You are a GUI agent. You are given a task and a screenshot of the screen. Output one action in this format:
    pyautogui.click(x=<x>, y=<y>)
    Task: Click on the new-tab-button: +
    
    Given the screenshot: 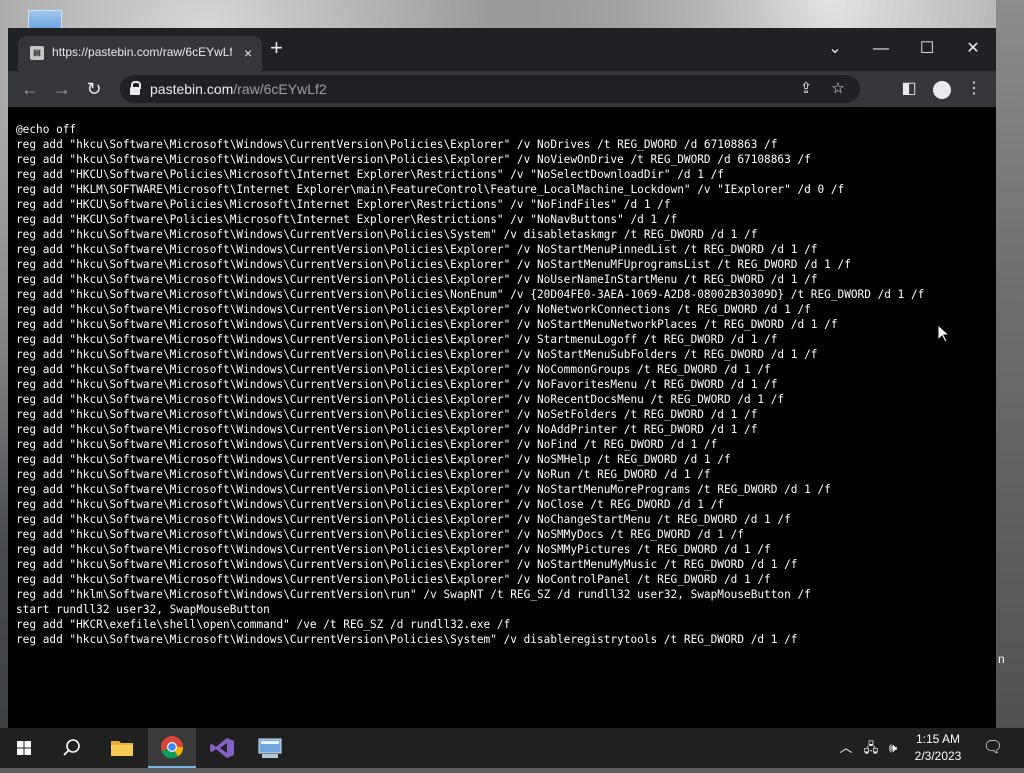 What is the action you would take?
    pyautogui.click(x=276, y=48)
    